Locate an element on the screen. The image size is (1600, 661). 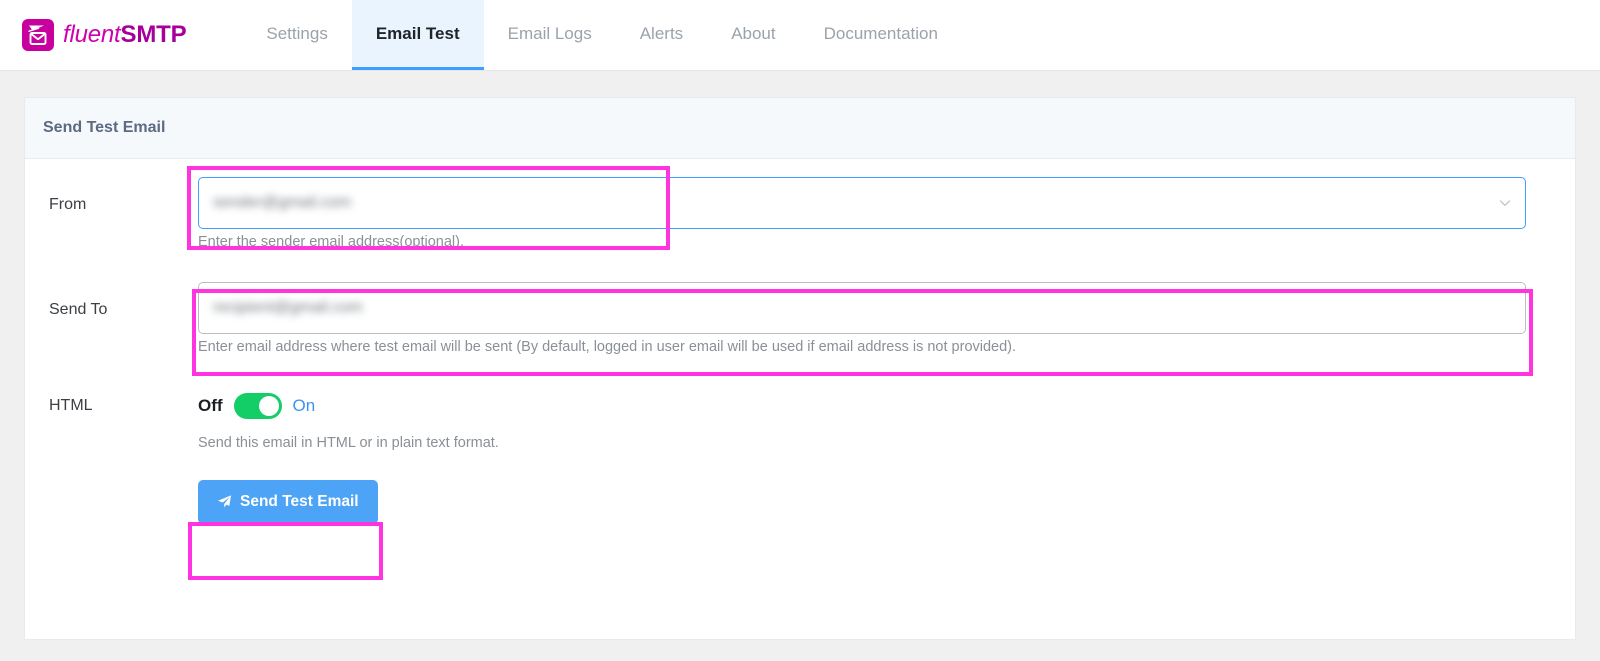
from-value: sender@gmail.com is located at coordinates (282, 202).